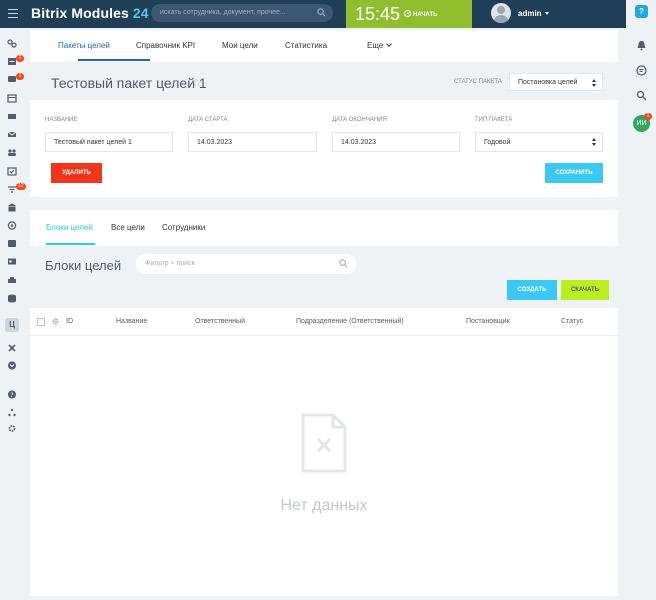  I want to click on employees-icon, so click(12, 152).